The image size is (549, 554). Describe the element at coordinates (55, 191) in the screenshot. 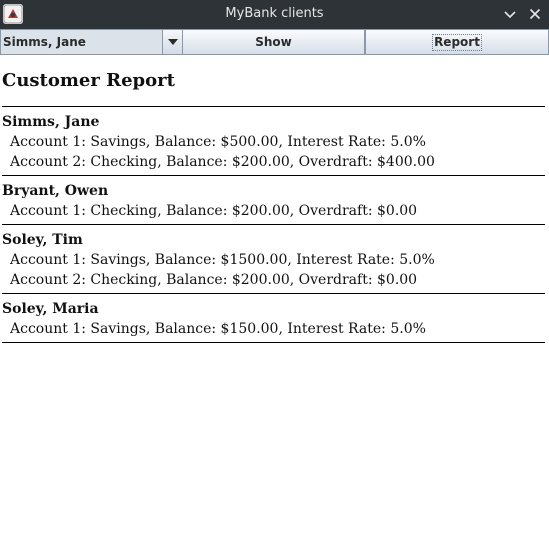

I see `customer-name: Bryant, Owen` at that location.